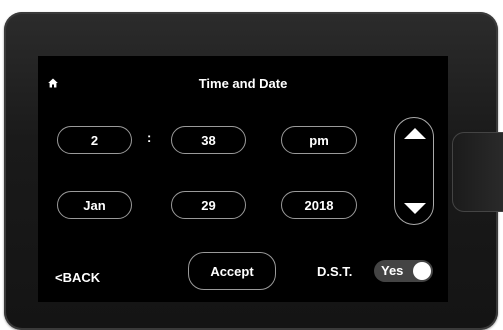  Describe the element at coordinates (208, 205) in the screenshot. I see `day-field: 29` at that location.